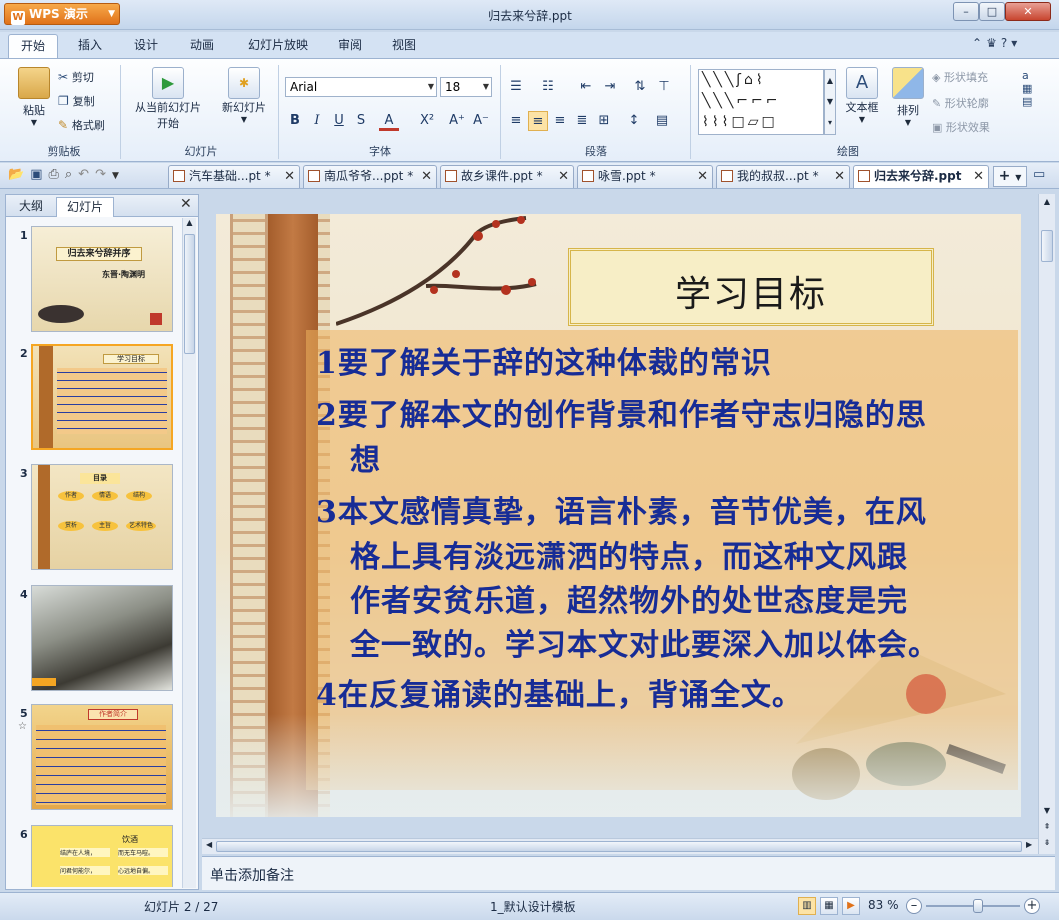 This screenshot has width=1059, height=920. What do you see at coordinates (966, 11) in the screenshot?
I see `minimize-button: –` at bounding box center [966, 11].